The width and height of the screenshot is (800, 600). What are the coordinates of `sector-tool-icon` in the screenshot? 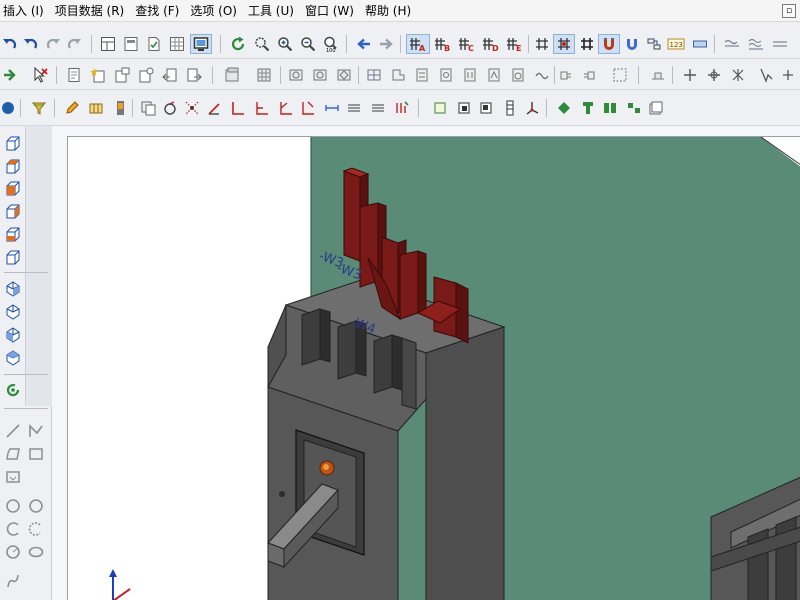 It's located at (13, 552).